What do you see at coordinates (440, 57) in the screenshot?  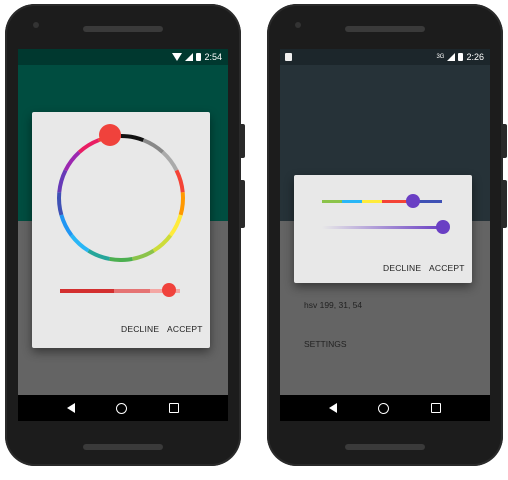 I see `network-type: 3G` at bounding box center [440, 57].